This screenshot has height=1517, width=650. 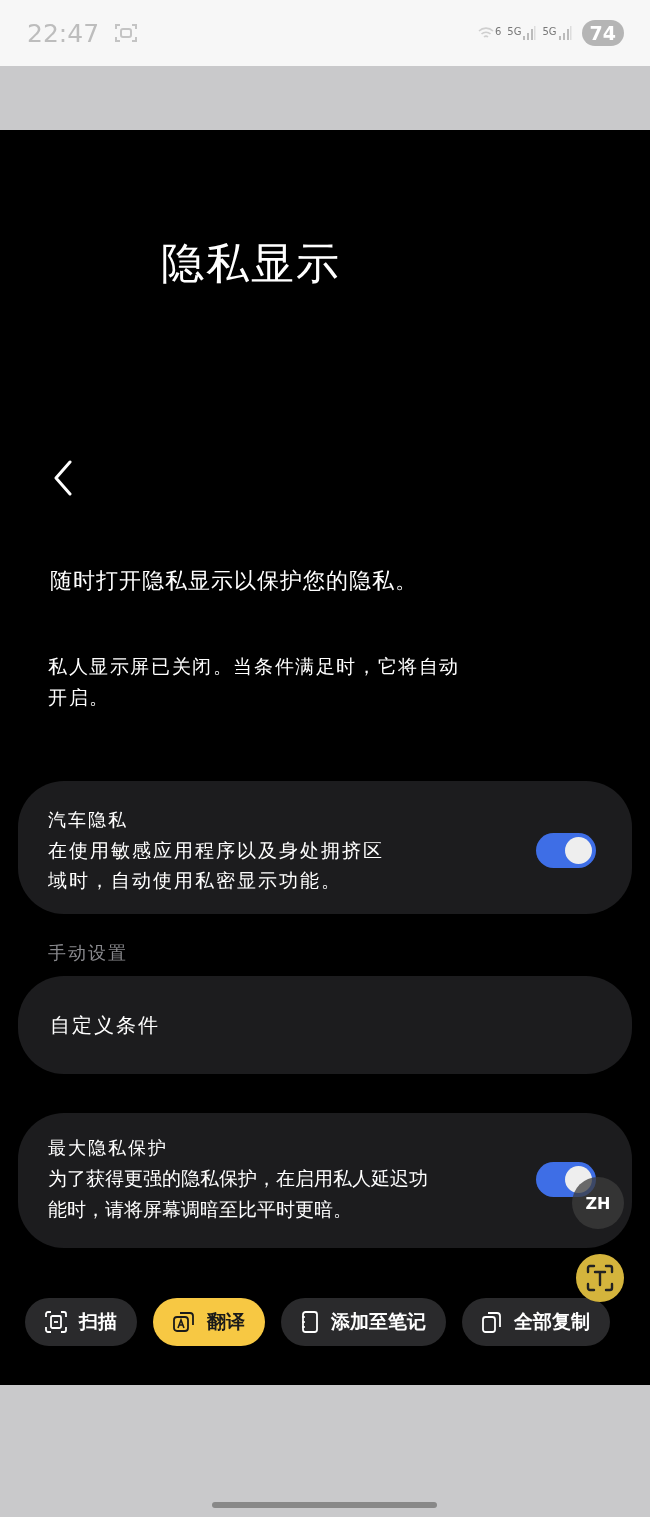 I want to click on toolbar-button: 添加至笔记, so click(x=363, y=1322).